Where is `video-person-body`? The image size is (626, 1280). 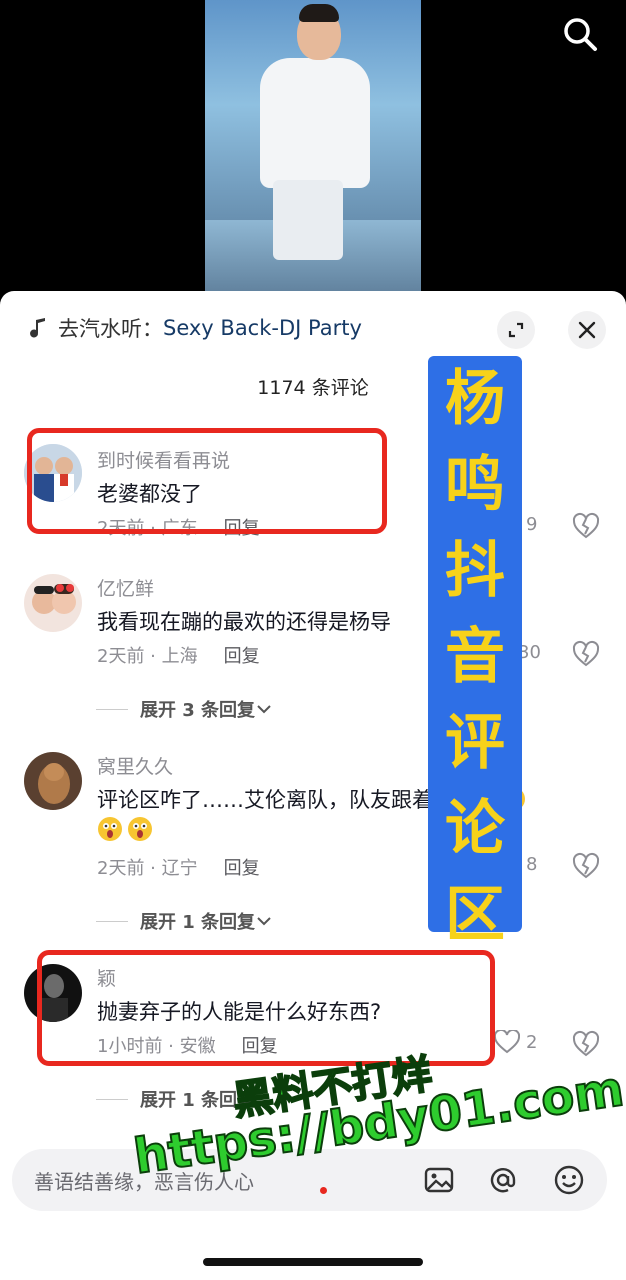
video-person-body is located at coordinates (315, 123).